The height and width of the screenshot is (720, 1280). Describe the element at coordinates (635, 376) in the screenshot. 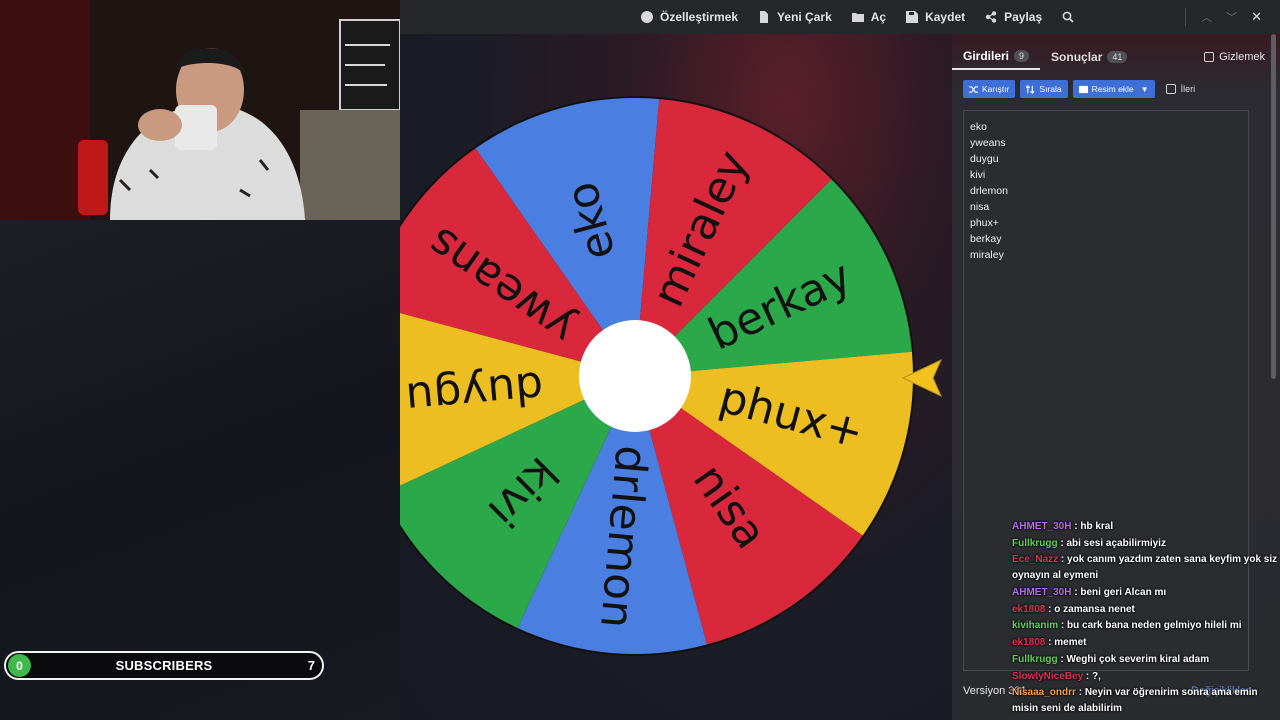

I see `wheel-center-hub` at that location.